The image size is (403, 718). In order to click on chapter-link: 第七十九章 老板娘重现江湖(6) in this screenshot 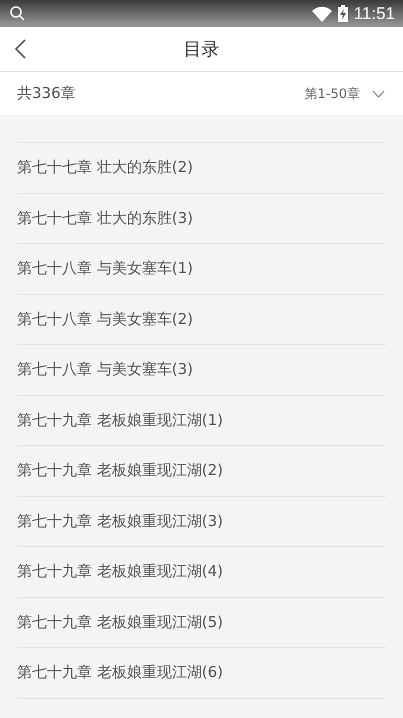, I will do `click(120, 672)`.